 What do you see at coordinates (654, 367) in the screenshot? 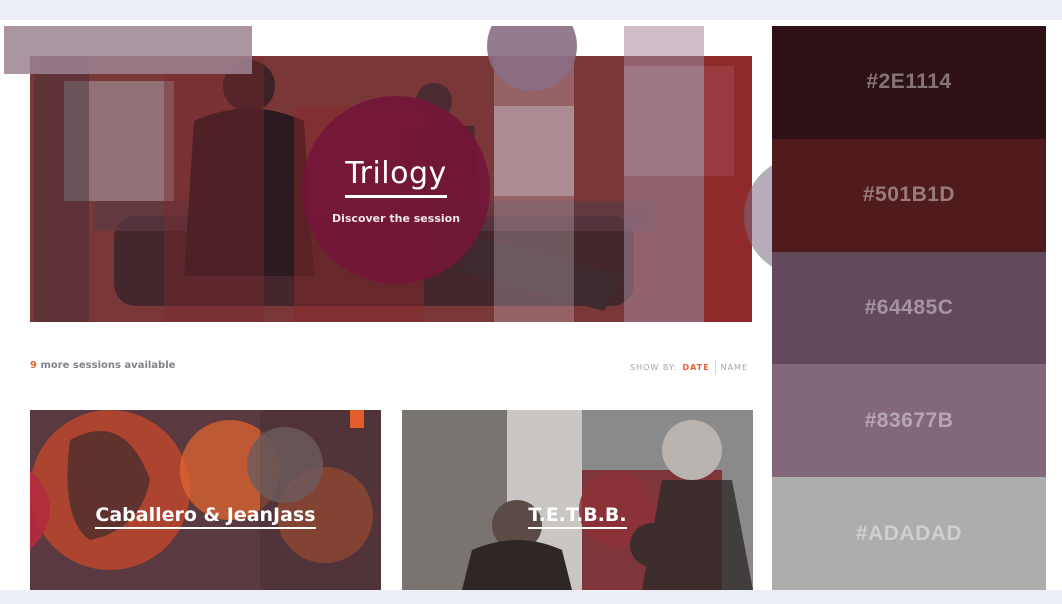
I see `show-by-label: SHOW BY:` at bounding box center [654, 367].